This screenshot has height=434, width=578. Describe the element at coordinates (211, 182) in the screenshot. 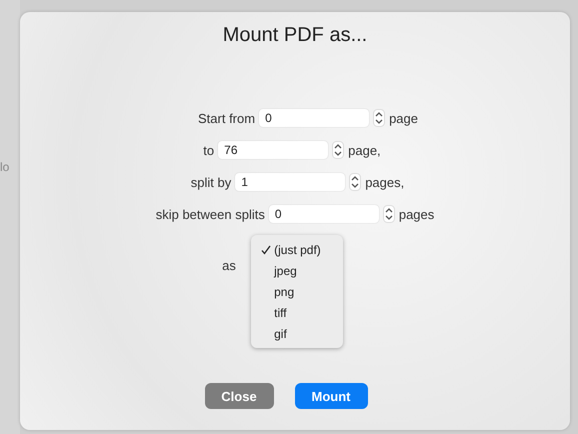

I see `field-label: split by` at that location.